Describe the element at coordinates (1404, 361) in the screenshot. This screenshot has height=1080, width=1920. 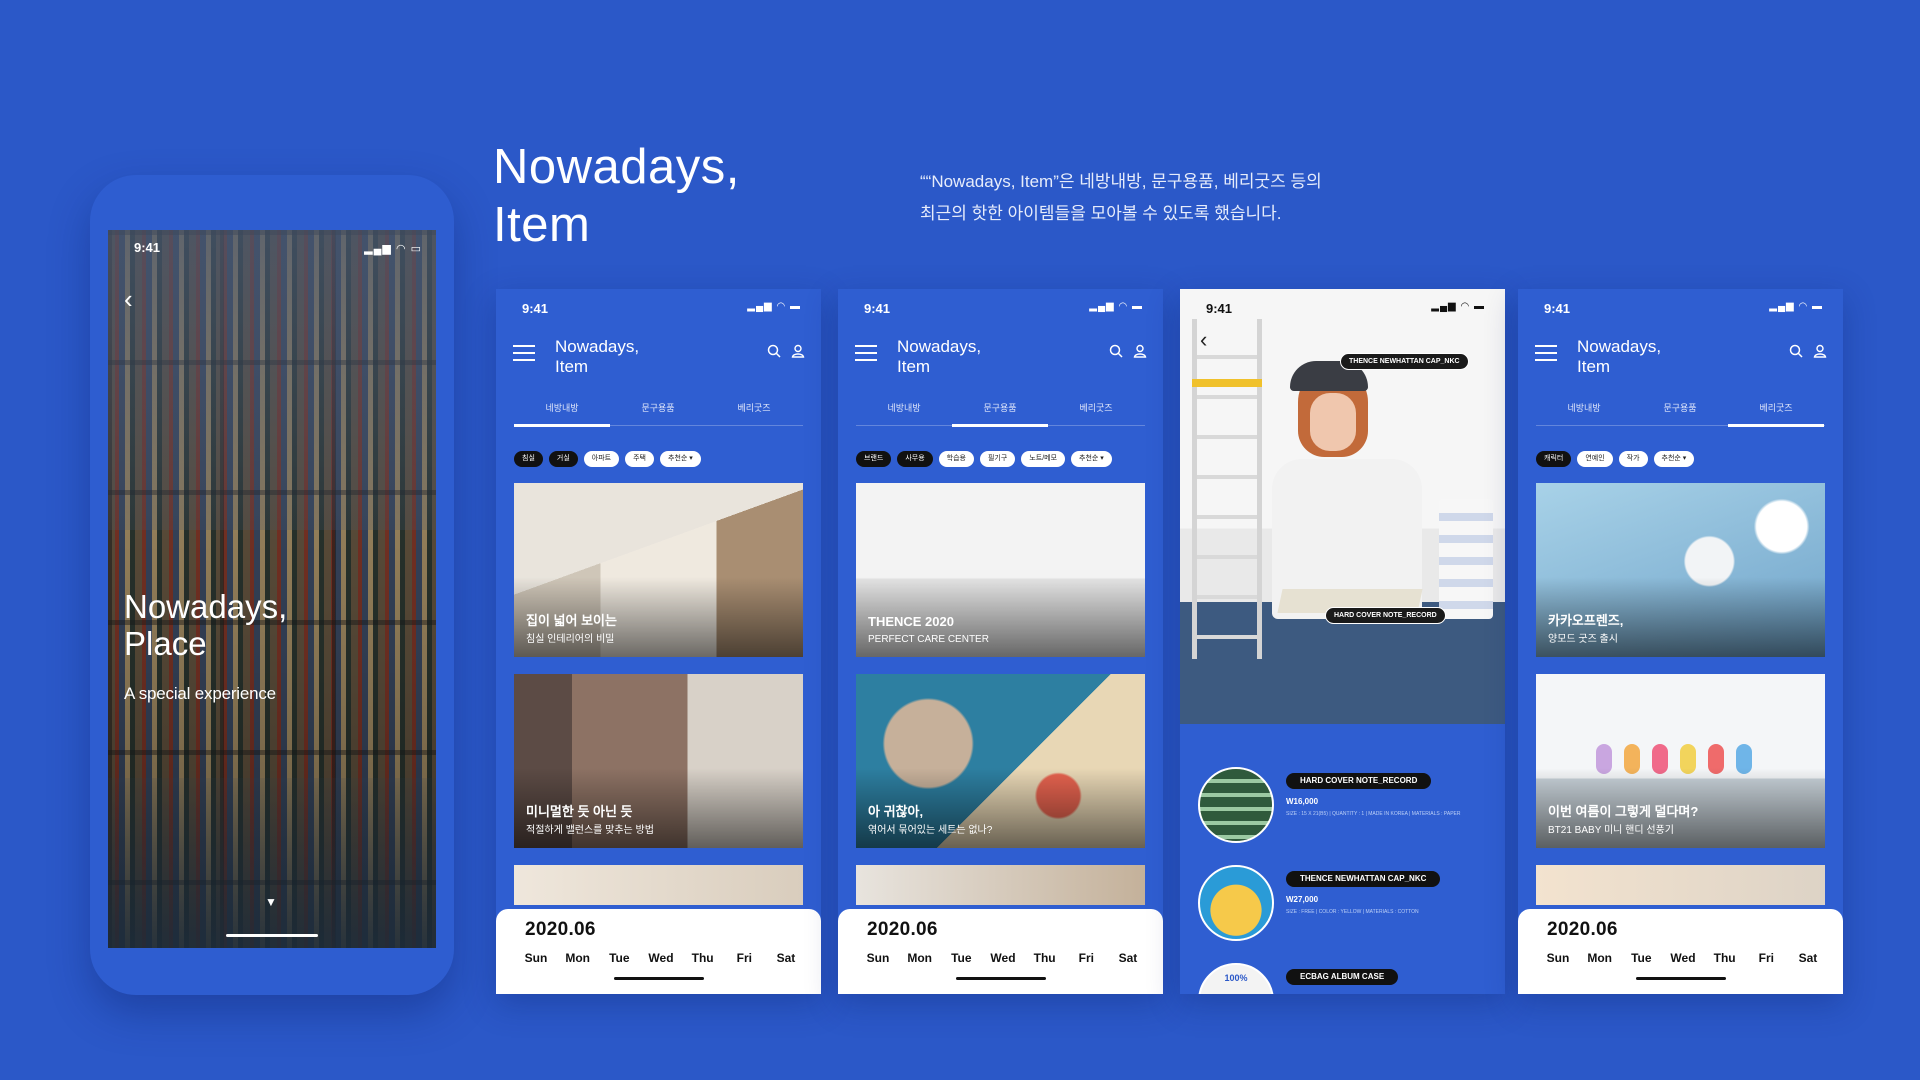
I see `product-tag-cap: THENCE NEWHATTAN CAP_NKC` at that location.